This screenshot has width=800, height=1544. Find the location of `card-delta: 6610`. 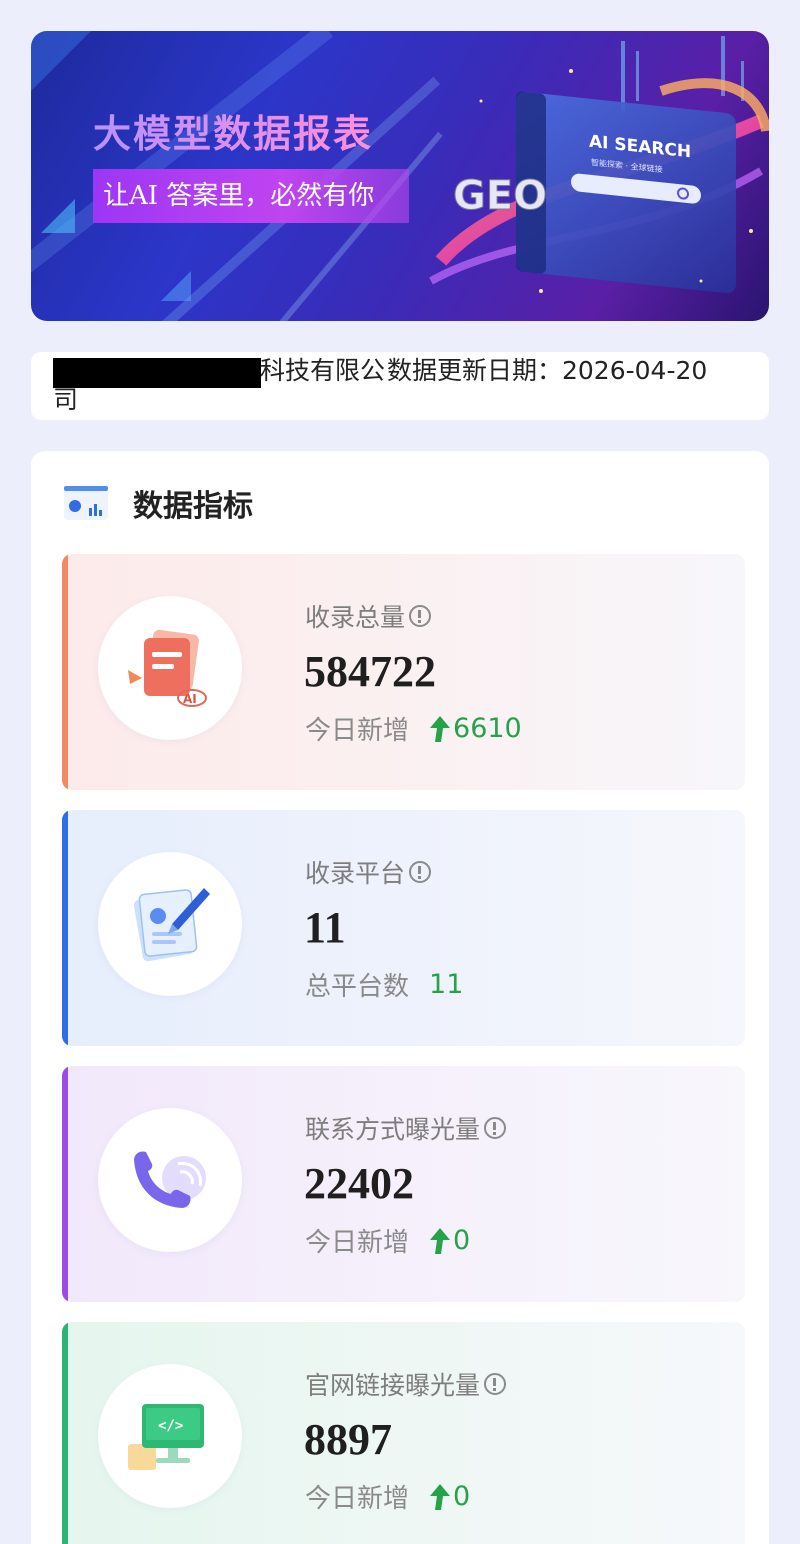

card-delta: 6610 is located at coordinates (475, 728).